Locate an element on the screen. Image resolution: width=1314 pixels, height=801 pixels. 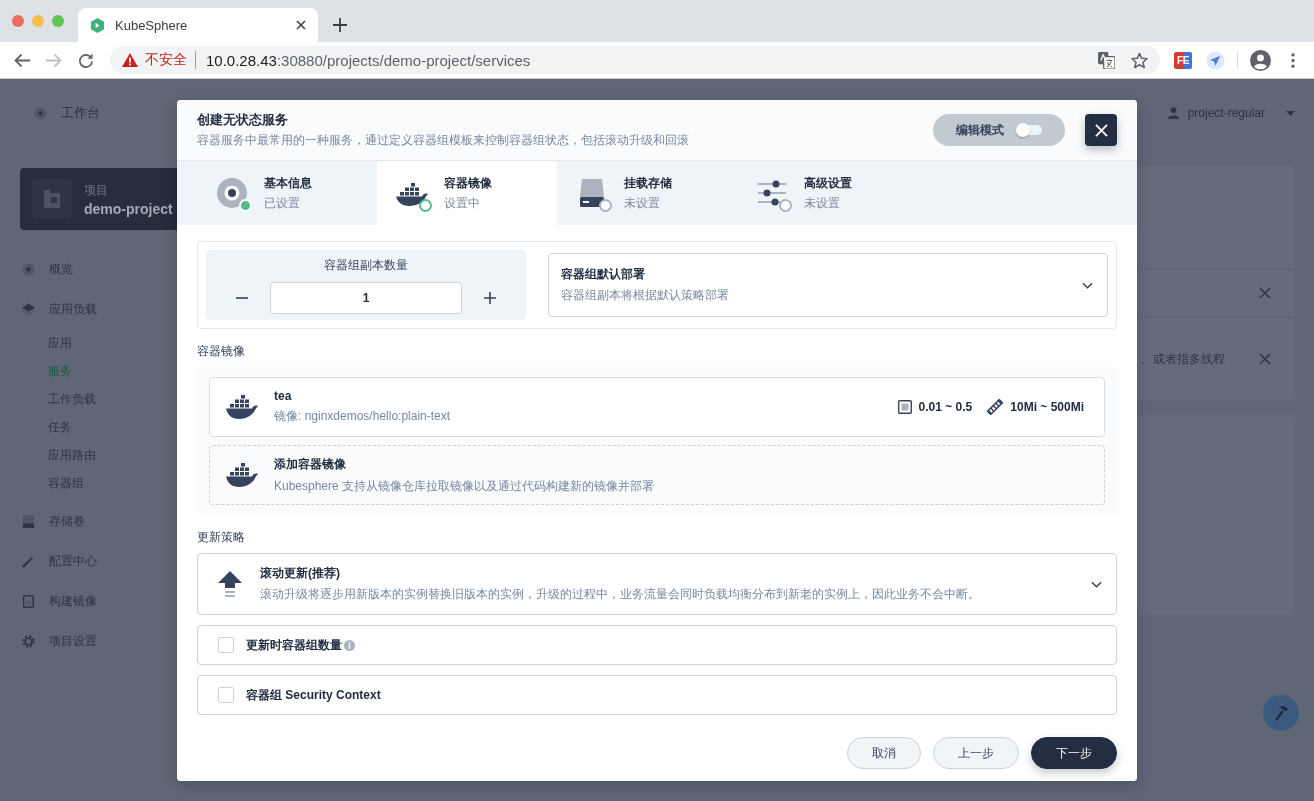
arrow-right-icon is located at coordinates (54, 60).